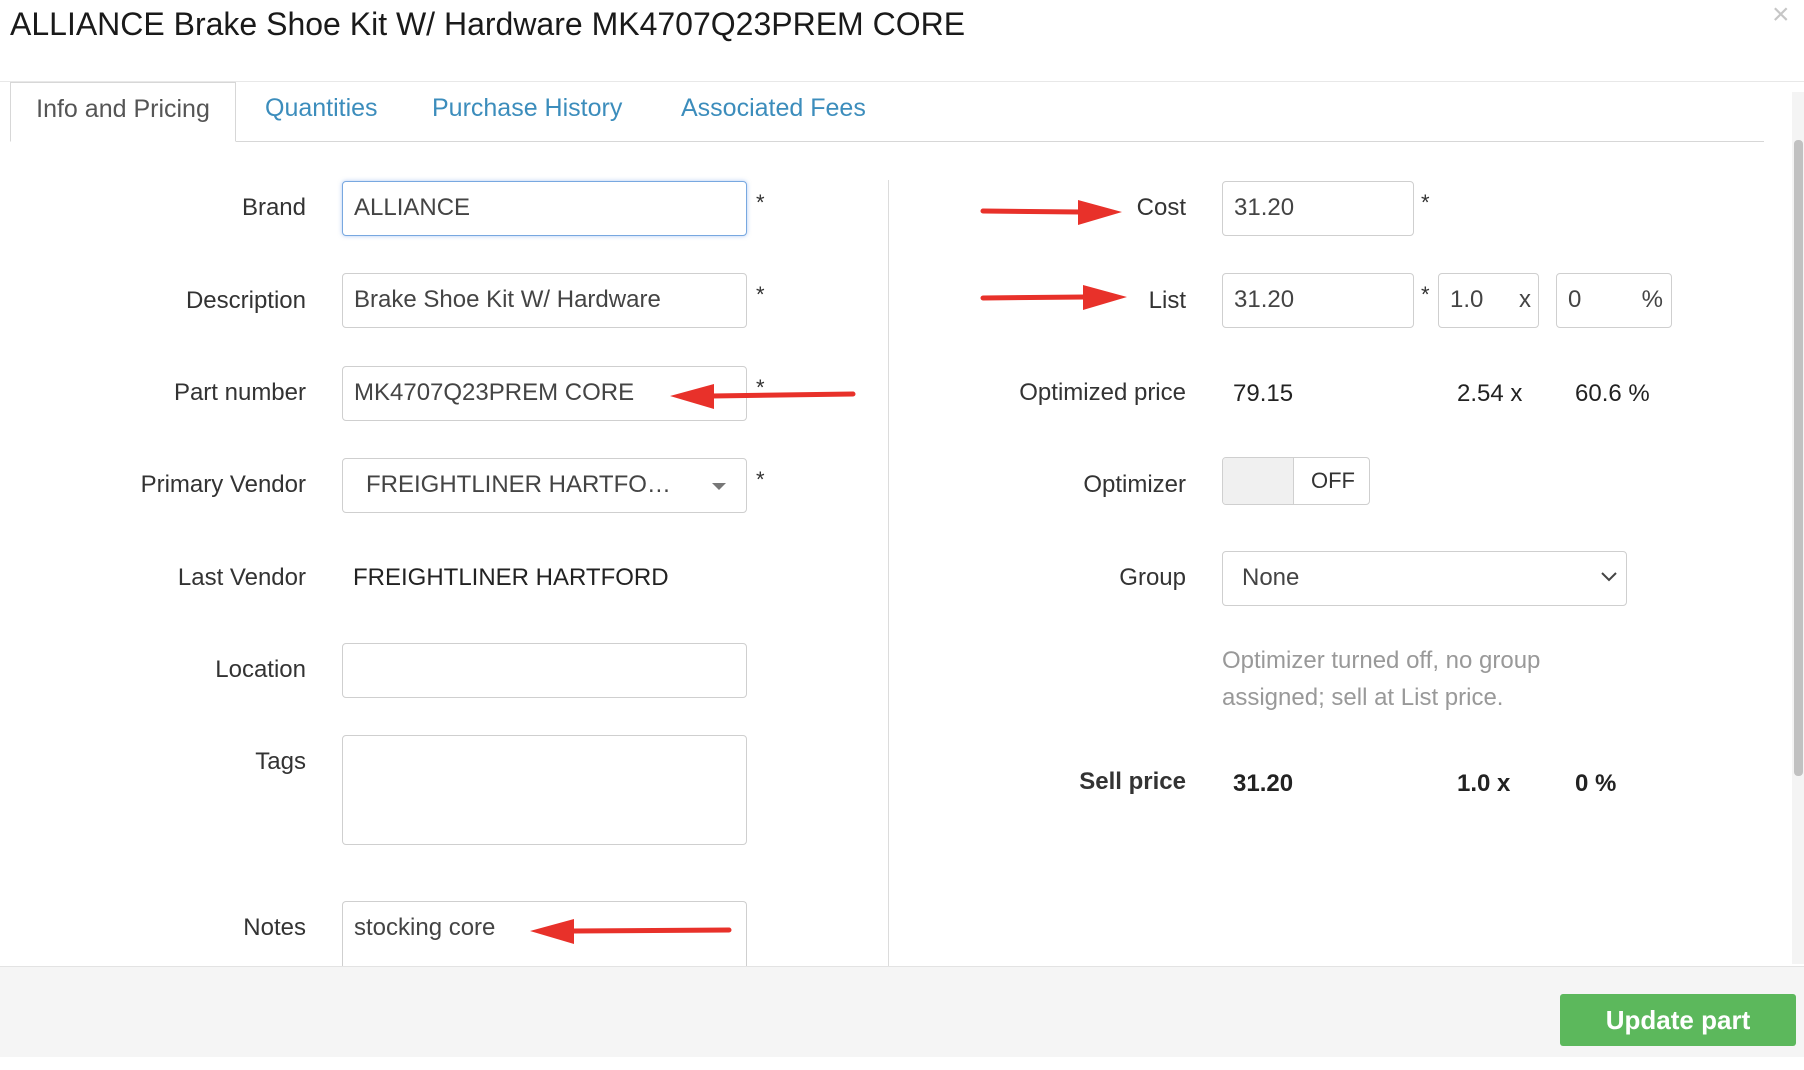 This screenshot has height=1070, width=1804. What do you see at coordinates (1053, 297) in the screenshot?
I see `arrow-to-list` at bounding box center [1053, 297].